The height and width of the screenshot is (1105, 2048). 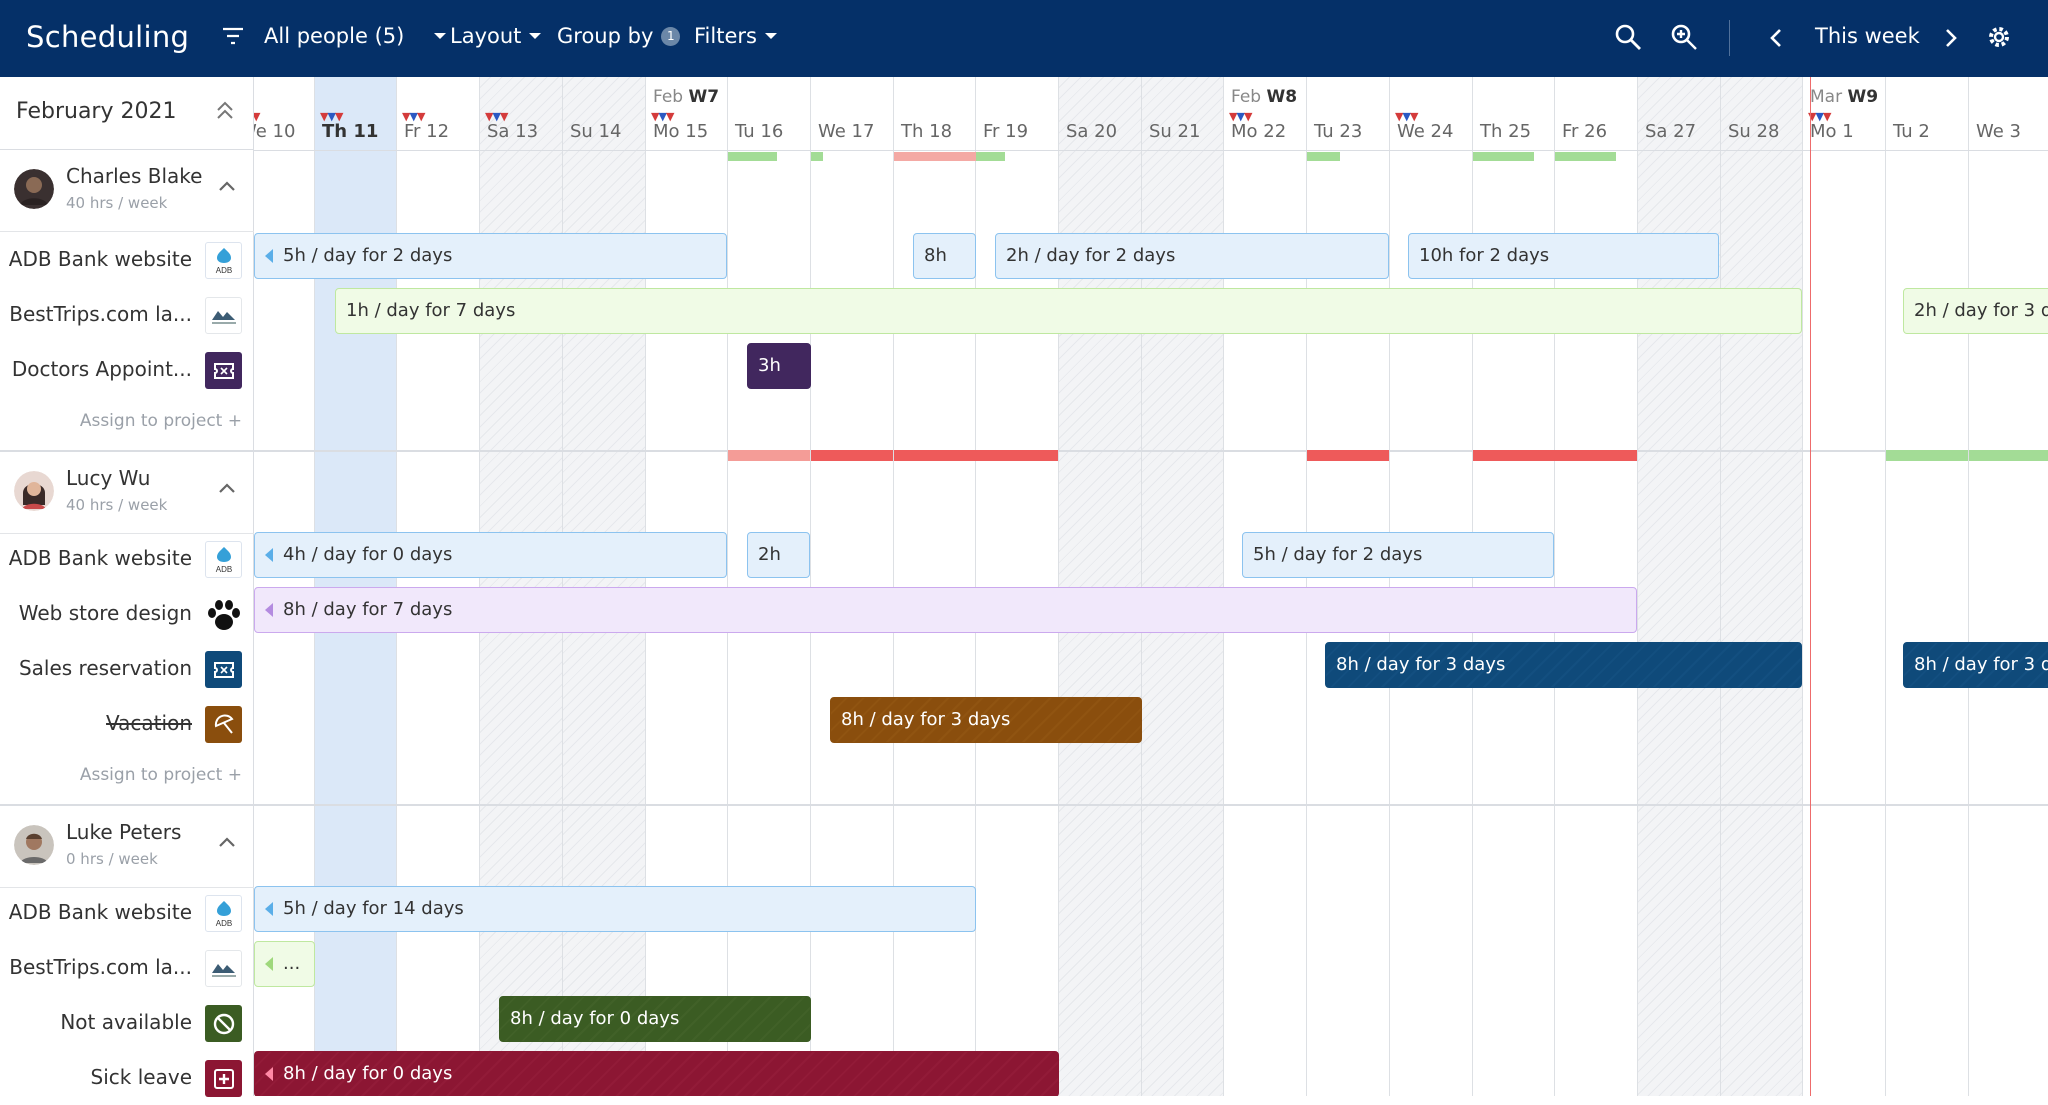 What do you see at coordinates (1684, 37) in the screenshot?
I see `zoom-in-icon` at bounding box center [1684, 37].